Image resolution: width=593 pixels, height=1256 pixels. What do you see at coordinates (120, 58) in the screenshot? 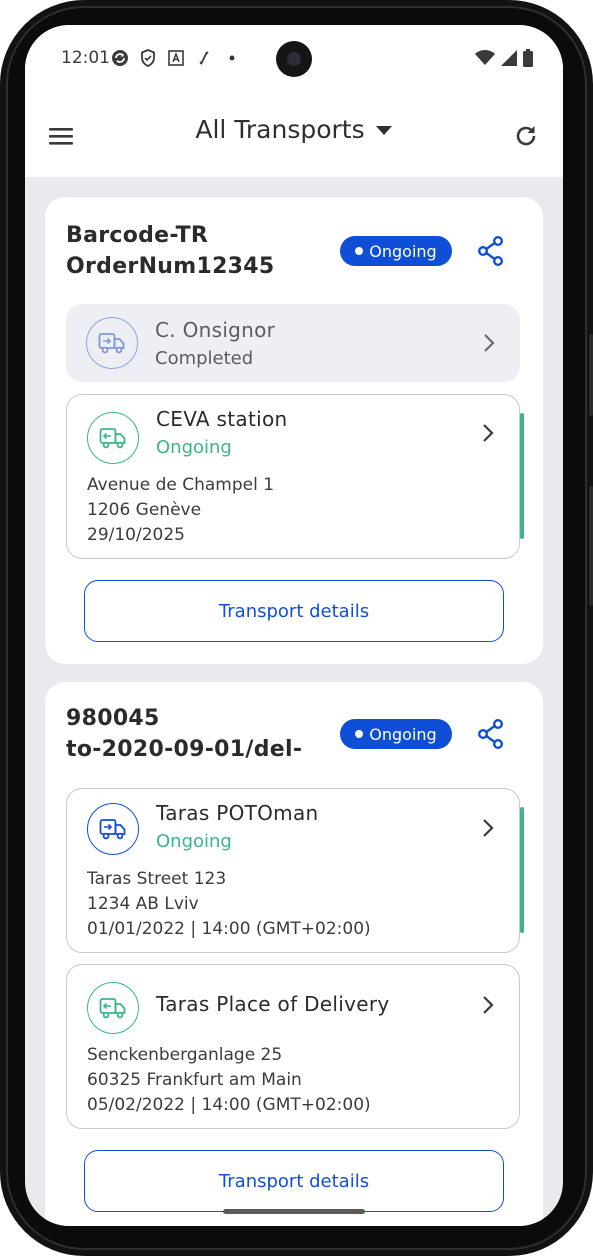
I see `sync-icon` at bounding box center [120, 58].